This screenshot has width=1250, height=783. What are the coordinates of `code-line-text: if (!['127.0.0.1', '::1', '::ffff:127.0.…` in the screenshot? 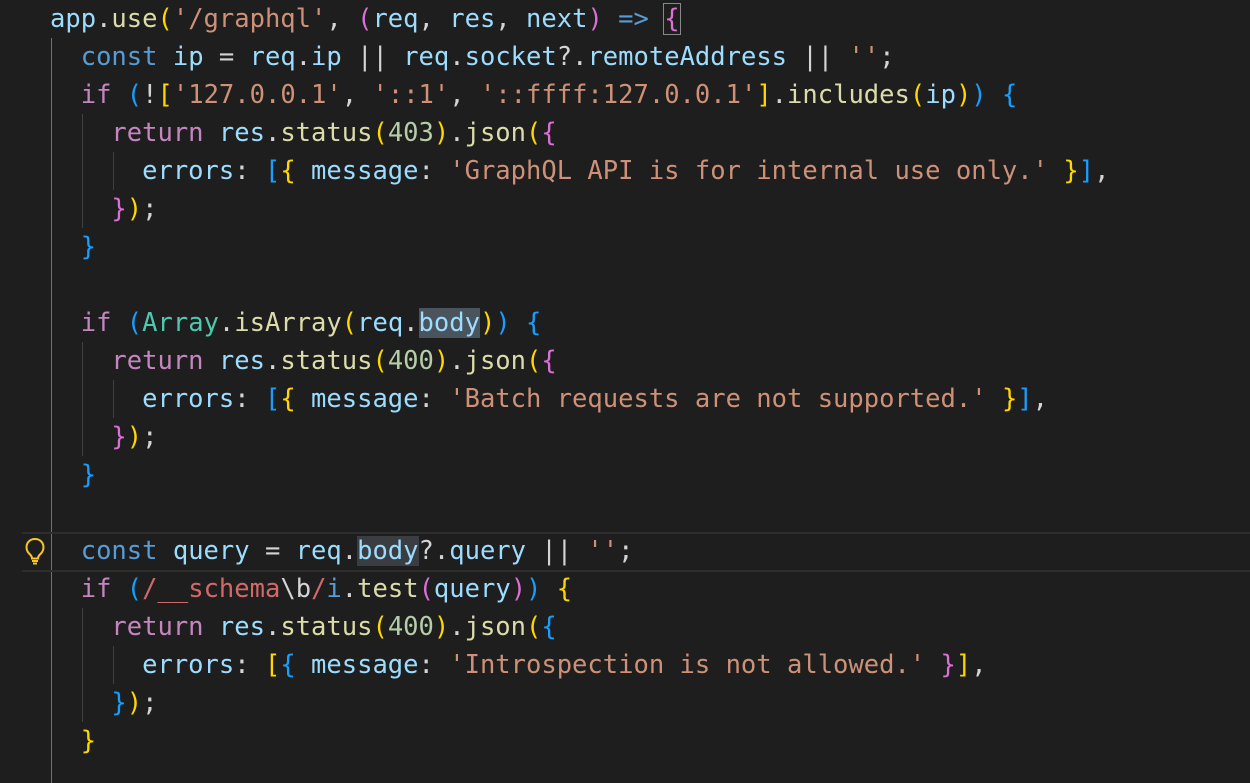 It's located at (534, 95).